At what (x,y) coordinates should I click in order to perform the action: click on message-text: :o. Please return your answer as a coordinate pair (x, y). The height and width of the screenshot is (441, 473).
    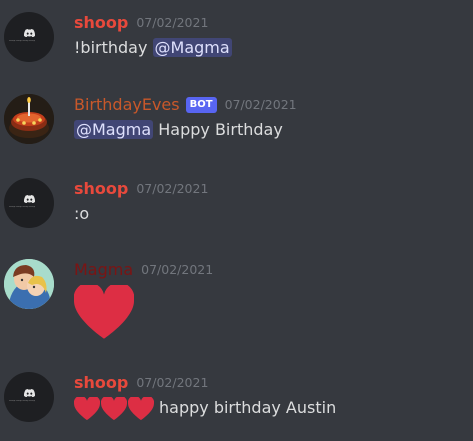
    Looking at the image, I should click on (82, 213).